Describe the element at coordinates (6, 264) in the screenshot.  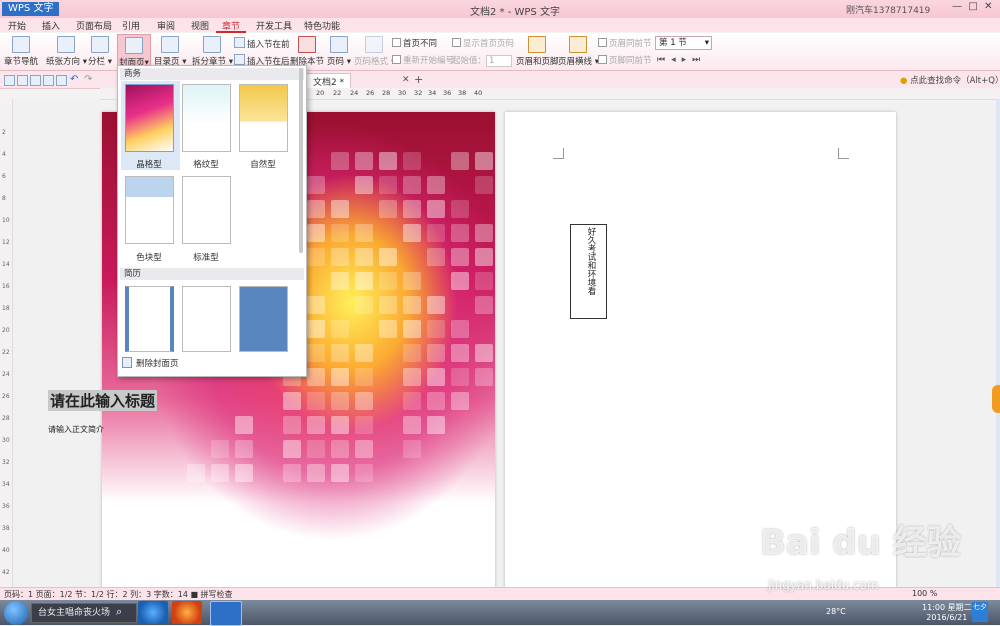
I see `ruler-tick: 14` at that location.